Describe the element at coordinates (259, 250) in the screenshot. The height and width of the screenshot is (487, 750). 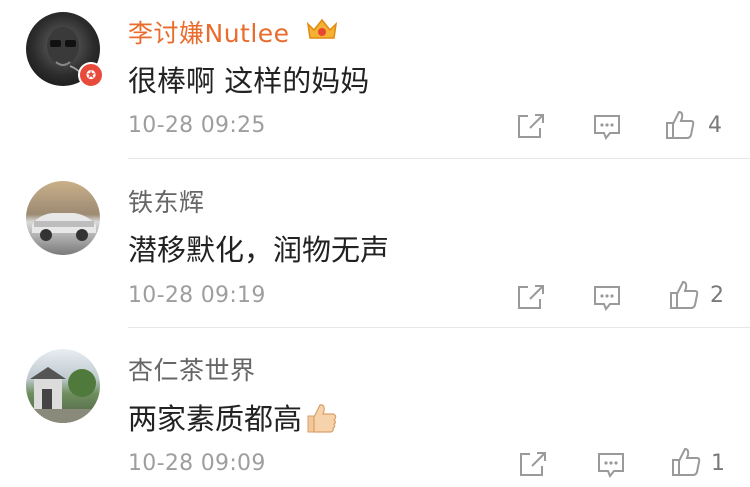
I see `comment-text: 潜移默化，润物无声` at that location.